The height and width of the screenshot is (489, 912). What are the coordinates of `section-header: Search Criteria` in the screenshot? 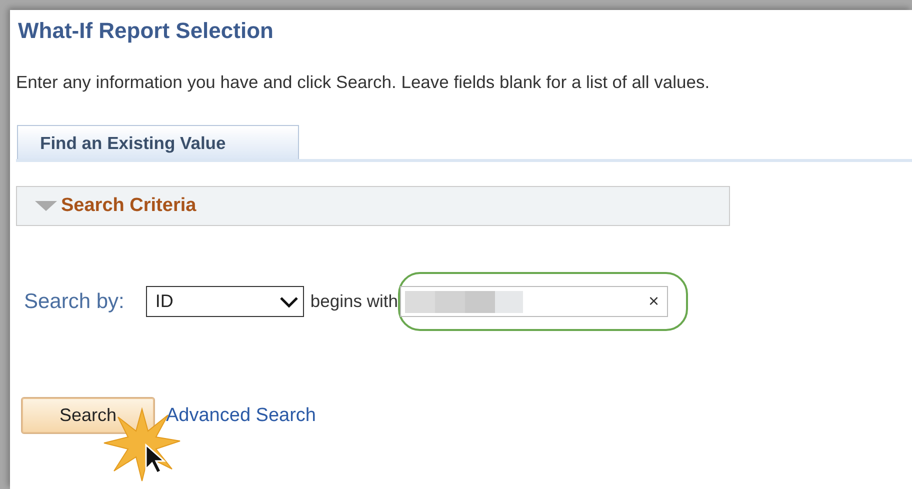 It's located at (373, 206).